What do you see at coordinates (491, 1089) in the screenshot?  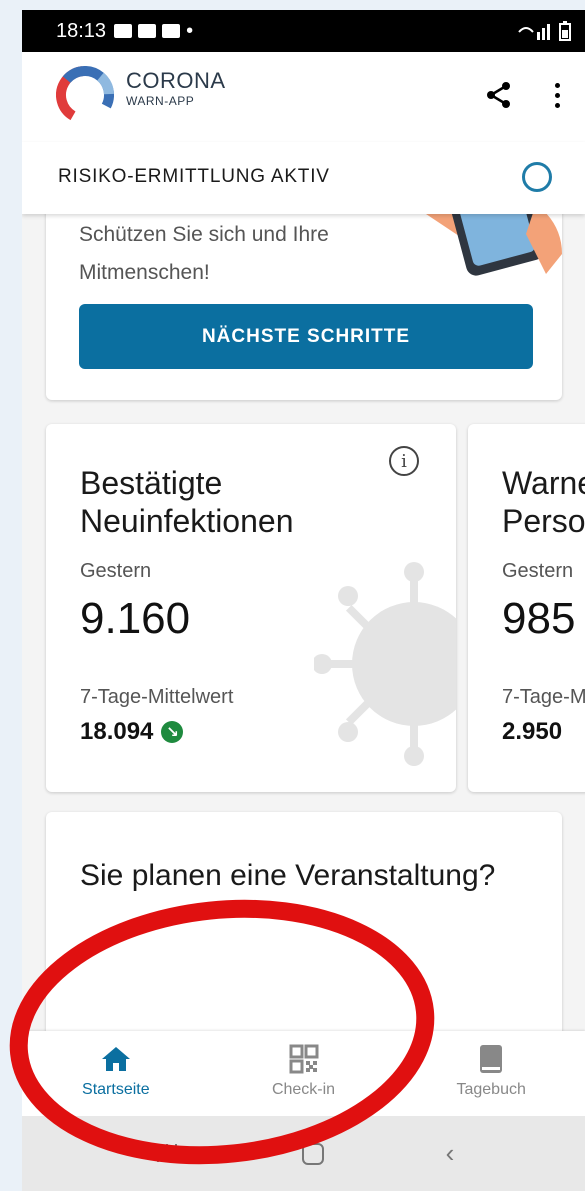 I see `nav-label-tagebuch: Tagebuch` at bounding box center [491, 1089].